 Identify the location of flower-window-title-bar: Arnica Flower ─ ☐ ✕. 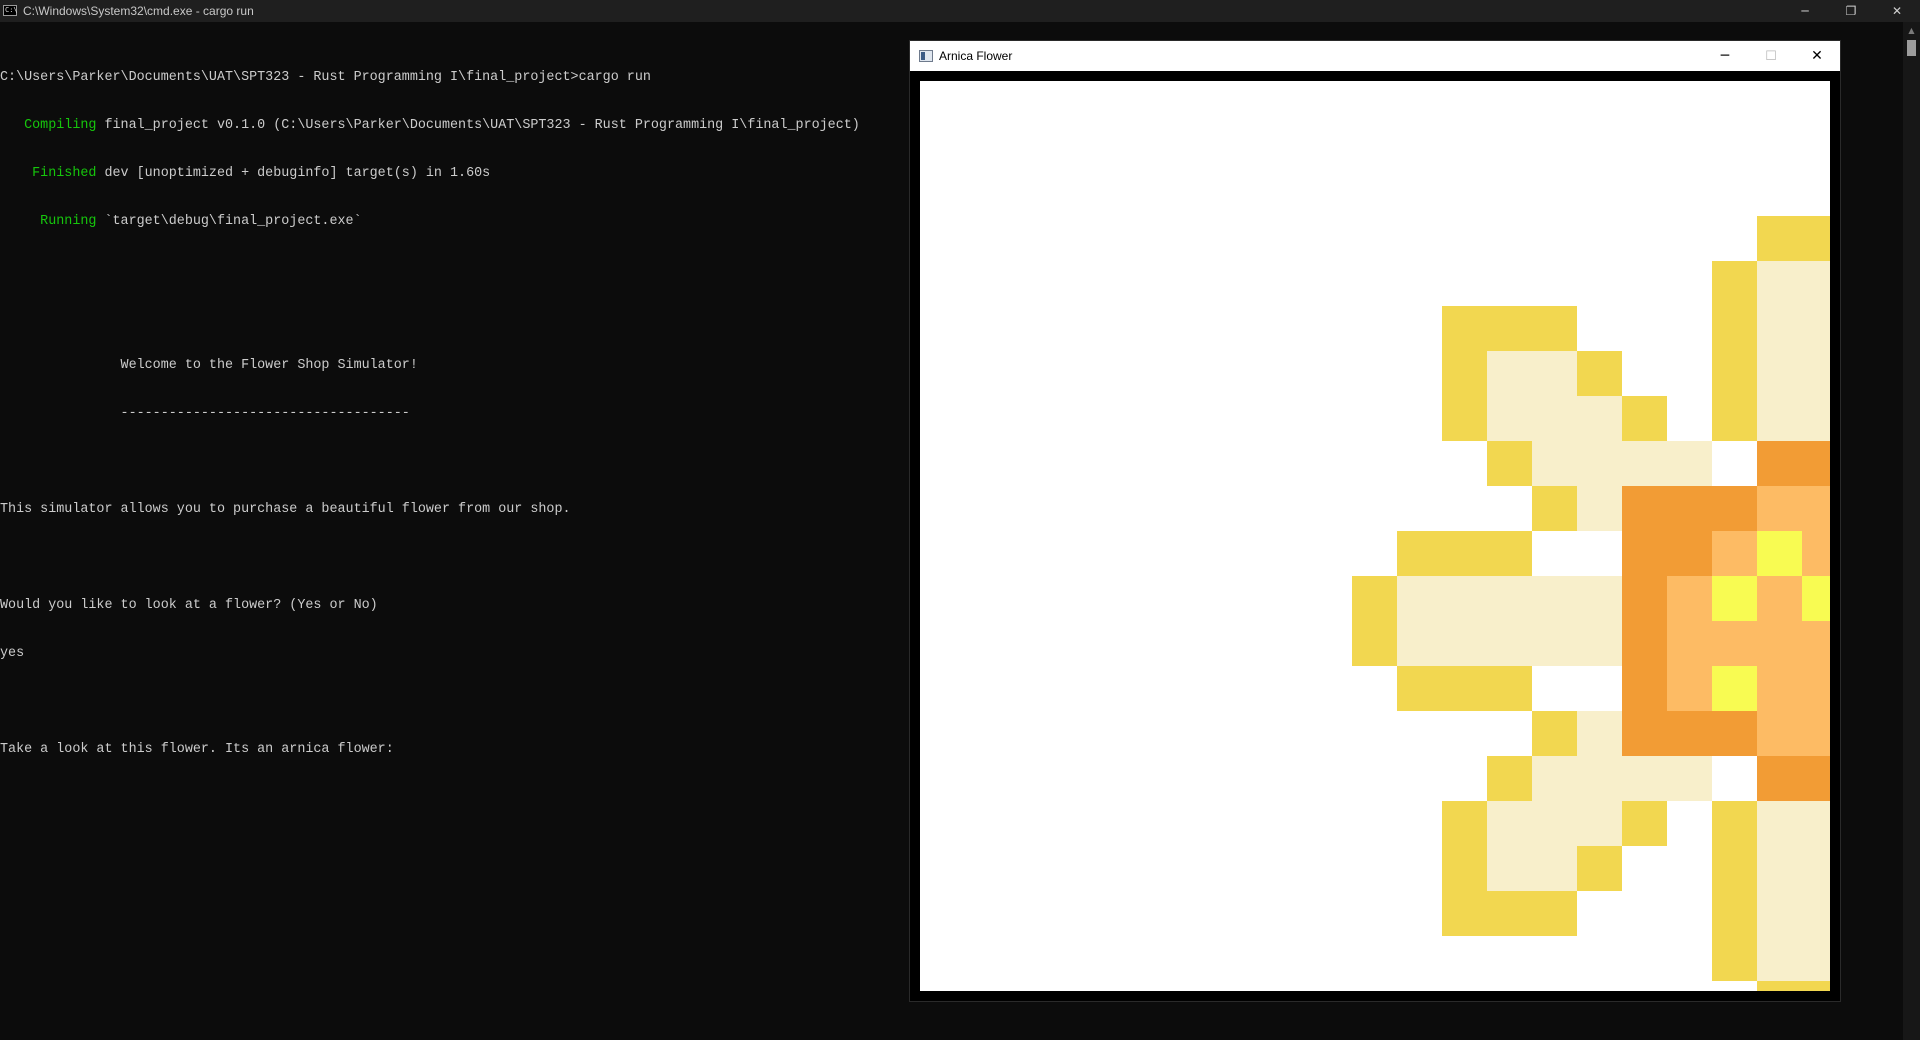
(1375, 56).